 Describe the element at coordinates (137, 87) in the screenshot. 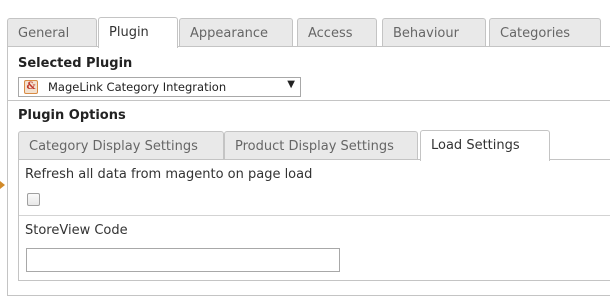

I see `plugin-select-value: MageLink Category Integration` at that location.